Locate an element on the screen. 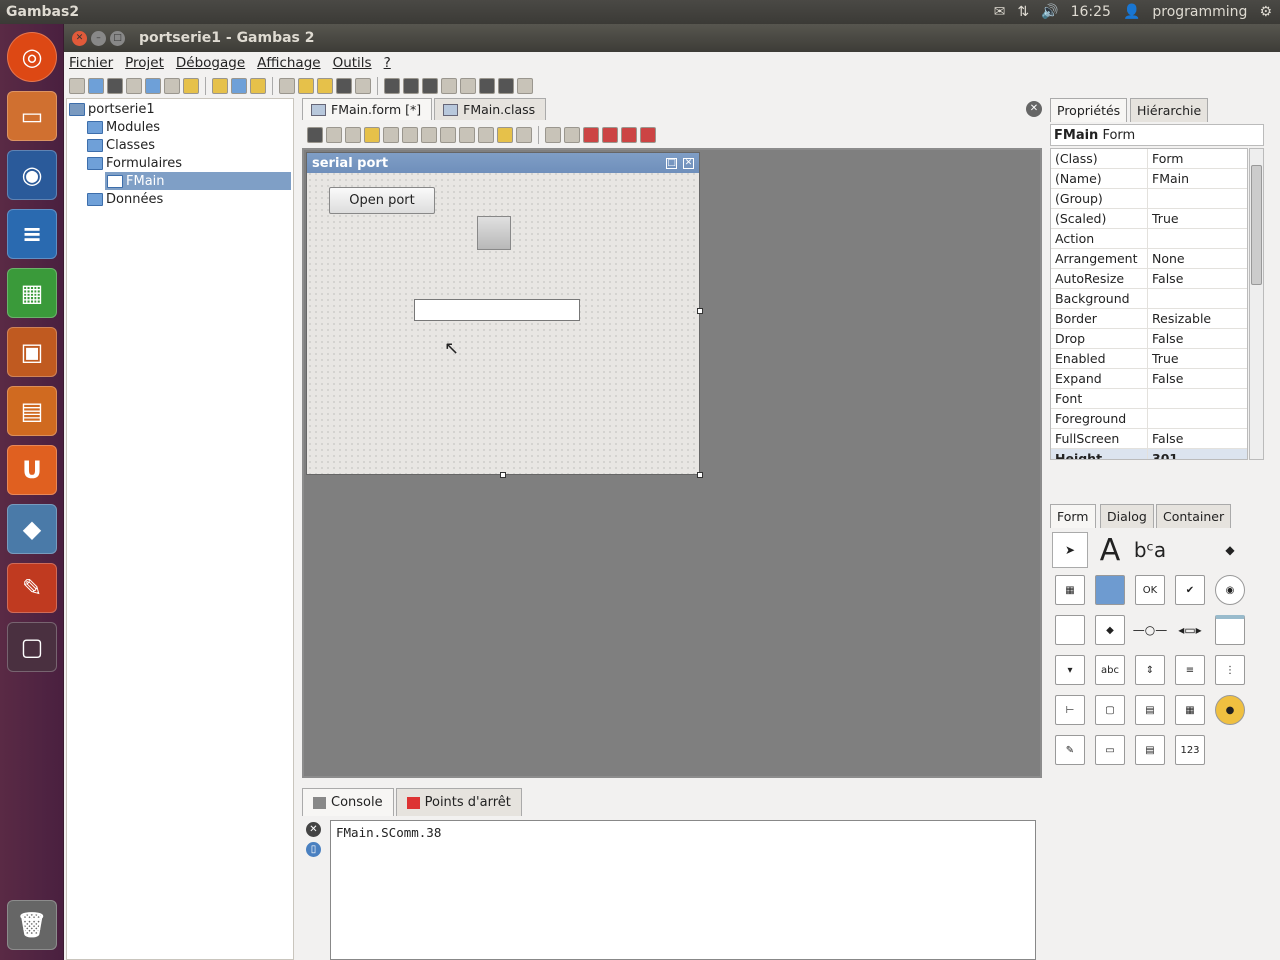 The width and height of the screenshot is (1280, 960). grid-icon is located at coordinates (524, 135).